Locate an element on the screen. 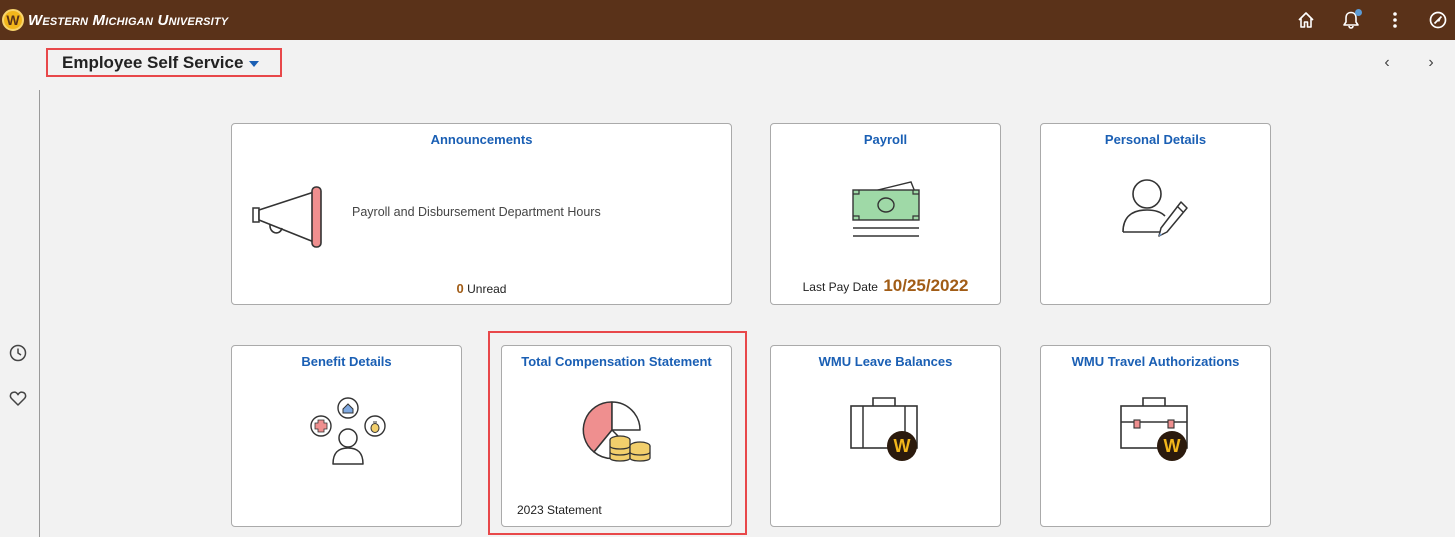  homepage-selector: Employee Self Service is located at coordinates (164, 62).